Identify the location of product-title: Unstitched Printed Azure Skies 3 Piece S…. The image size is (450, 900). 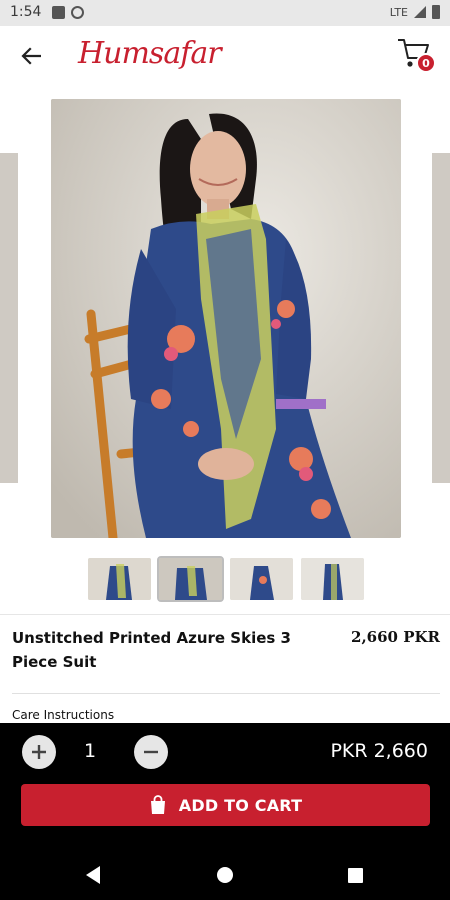
(151, 650).